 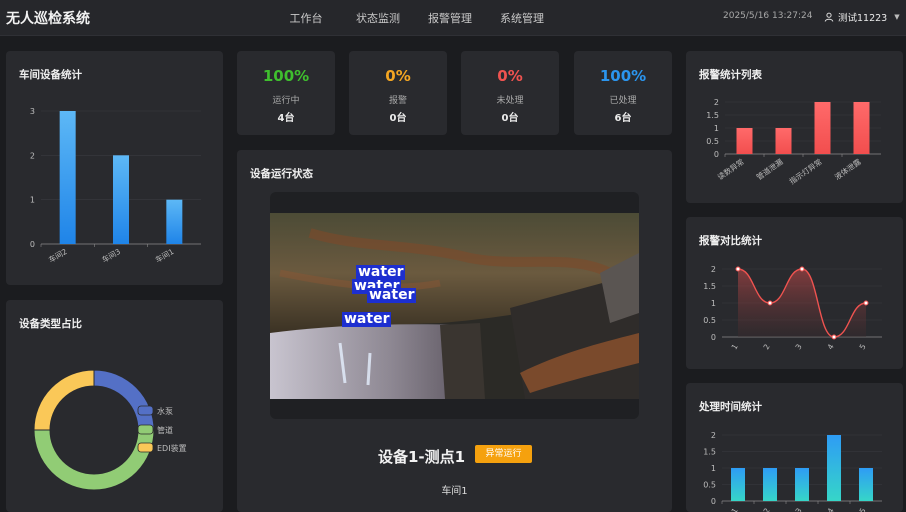 I want to click on alarm-bar-chart: 0 0.5 1 1.5 2 读数异常 管道泄漏 指示灯异常 液体泄露, so click(x=793, y=142).